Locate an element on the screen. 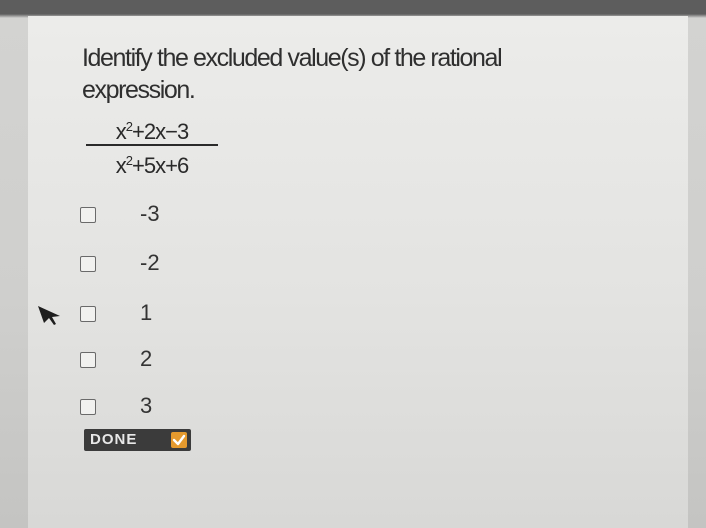 The image size is (706, 528). checkmark-icon is located at coordinates (179, 440).